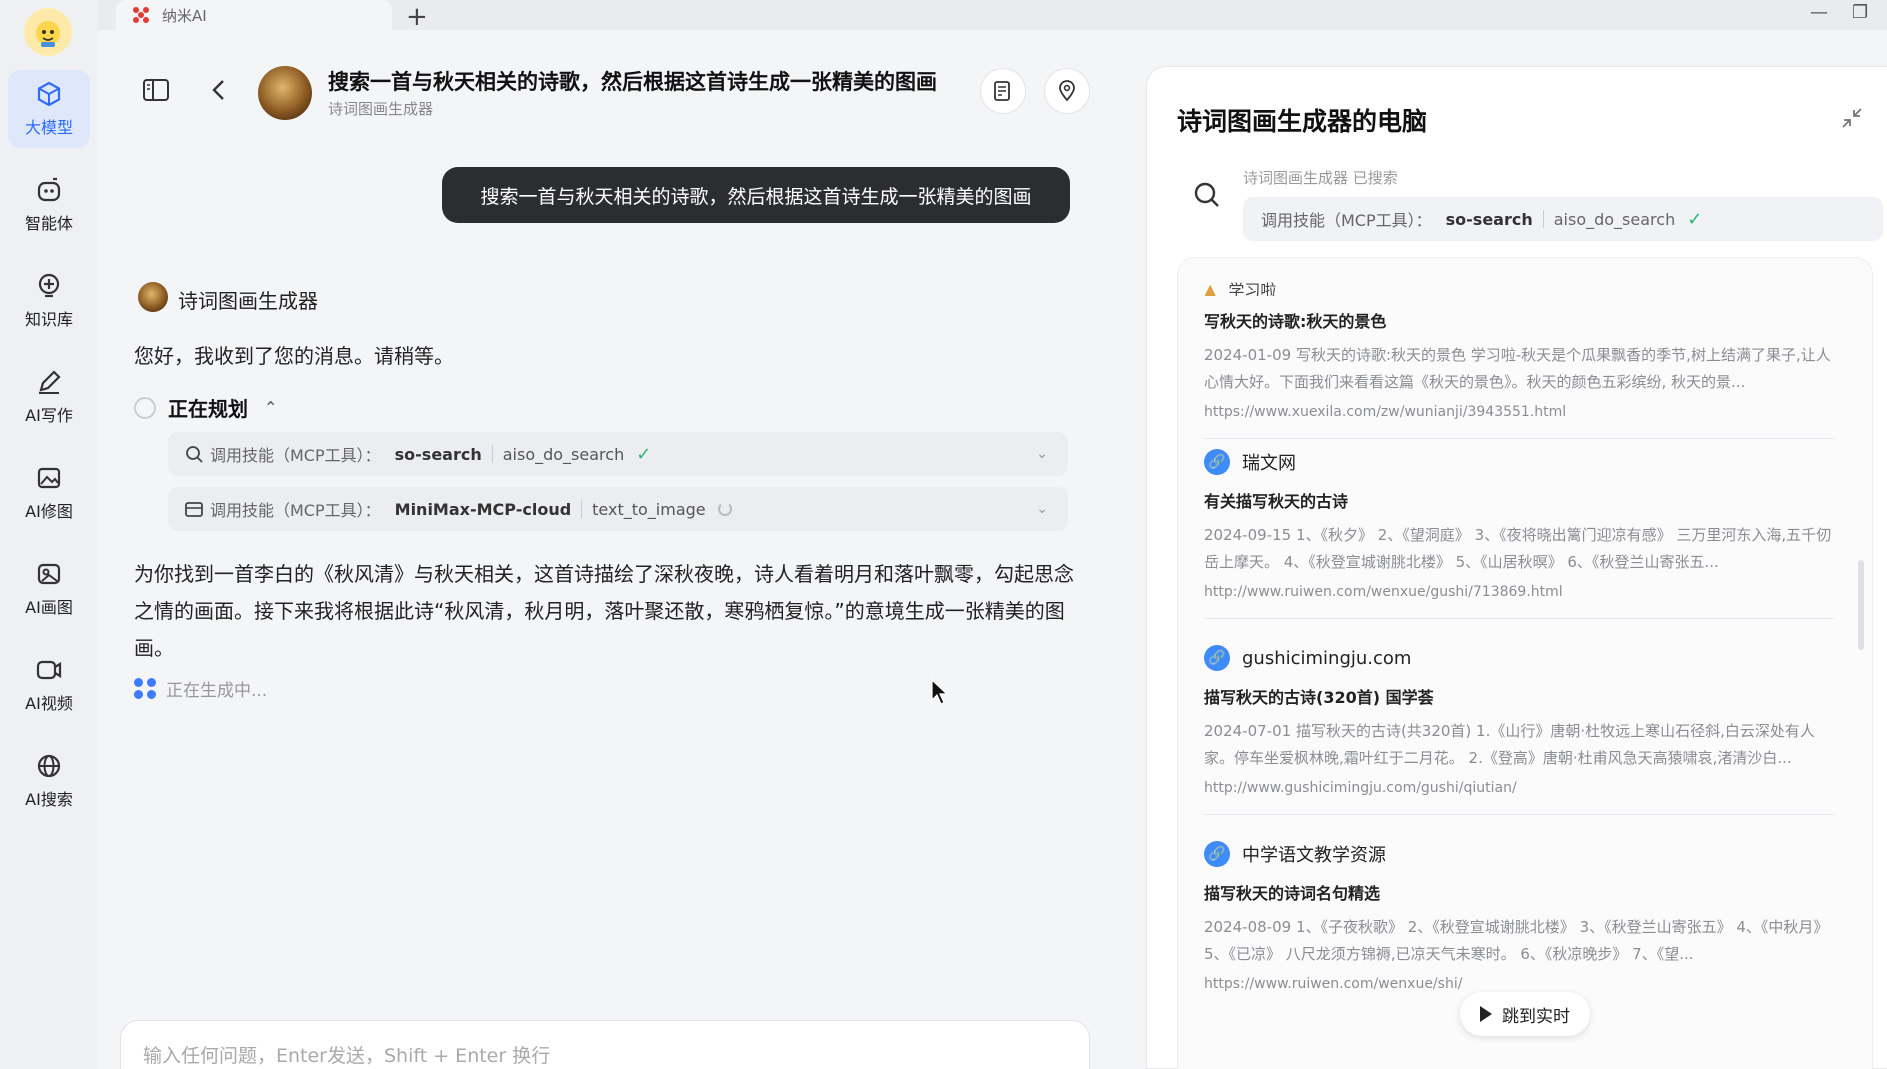  Describe the element at coordinates (48, 127) in the screenshot. I see `sidebar-item-label: 大模型` at that location.